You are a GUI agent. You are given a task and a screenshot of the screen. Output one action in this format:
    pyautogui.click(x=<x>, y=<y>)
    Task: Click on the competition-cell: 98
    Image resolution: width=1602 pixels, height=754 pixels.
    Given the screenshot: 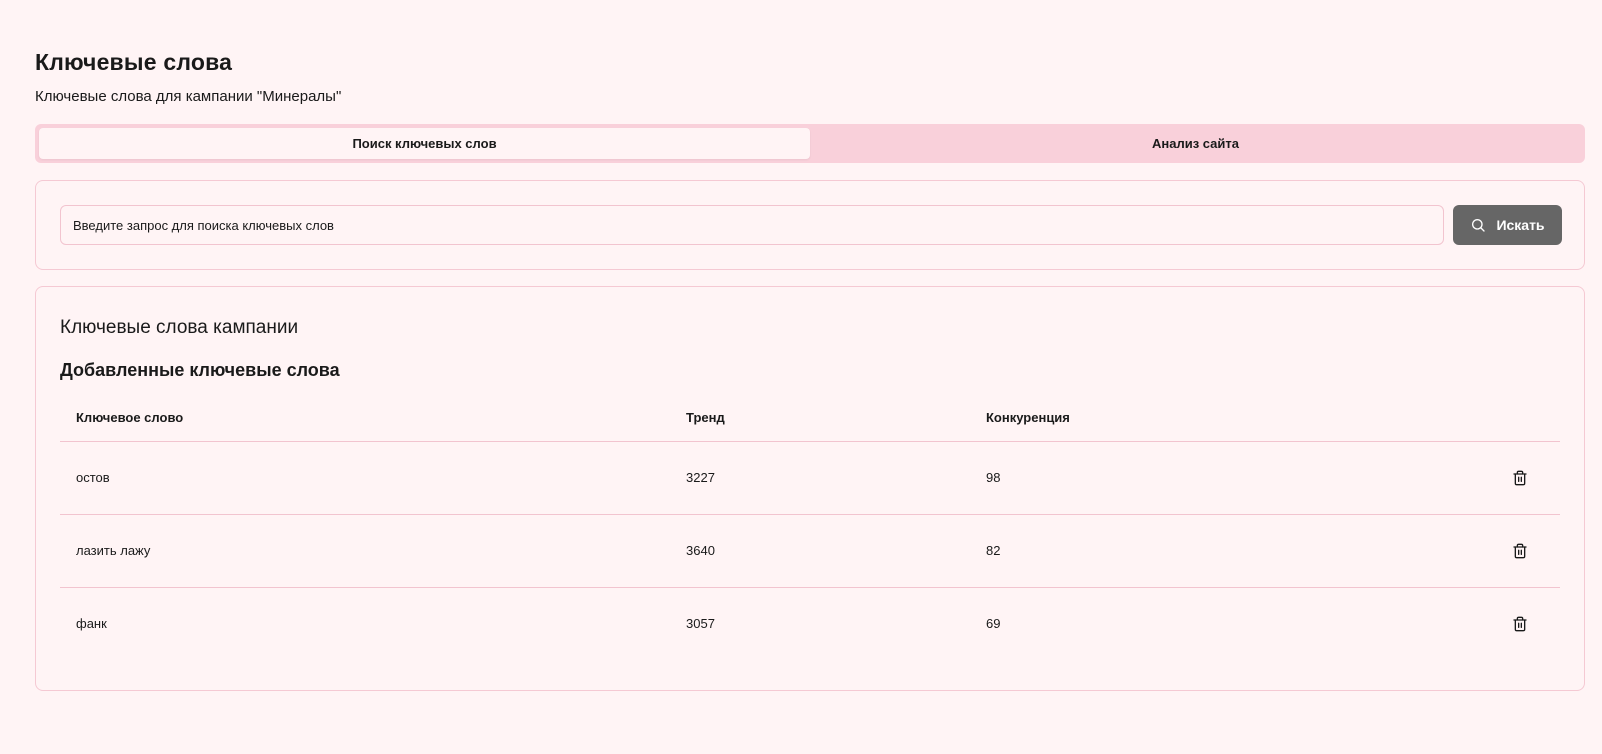 What is the action you would take?
    pyautogui.click(x=1225, y=478)
    